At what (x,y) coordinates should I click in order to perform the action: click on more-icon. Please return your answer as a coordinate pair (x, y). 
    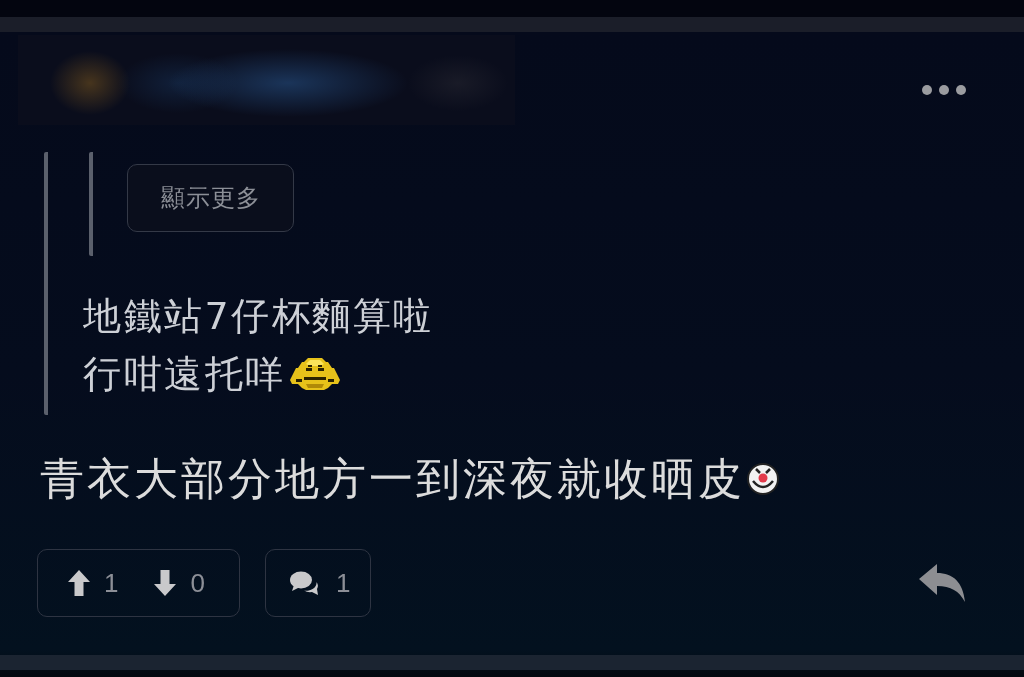
    Looking at the image, I should click on (944, 90).